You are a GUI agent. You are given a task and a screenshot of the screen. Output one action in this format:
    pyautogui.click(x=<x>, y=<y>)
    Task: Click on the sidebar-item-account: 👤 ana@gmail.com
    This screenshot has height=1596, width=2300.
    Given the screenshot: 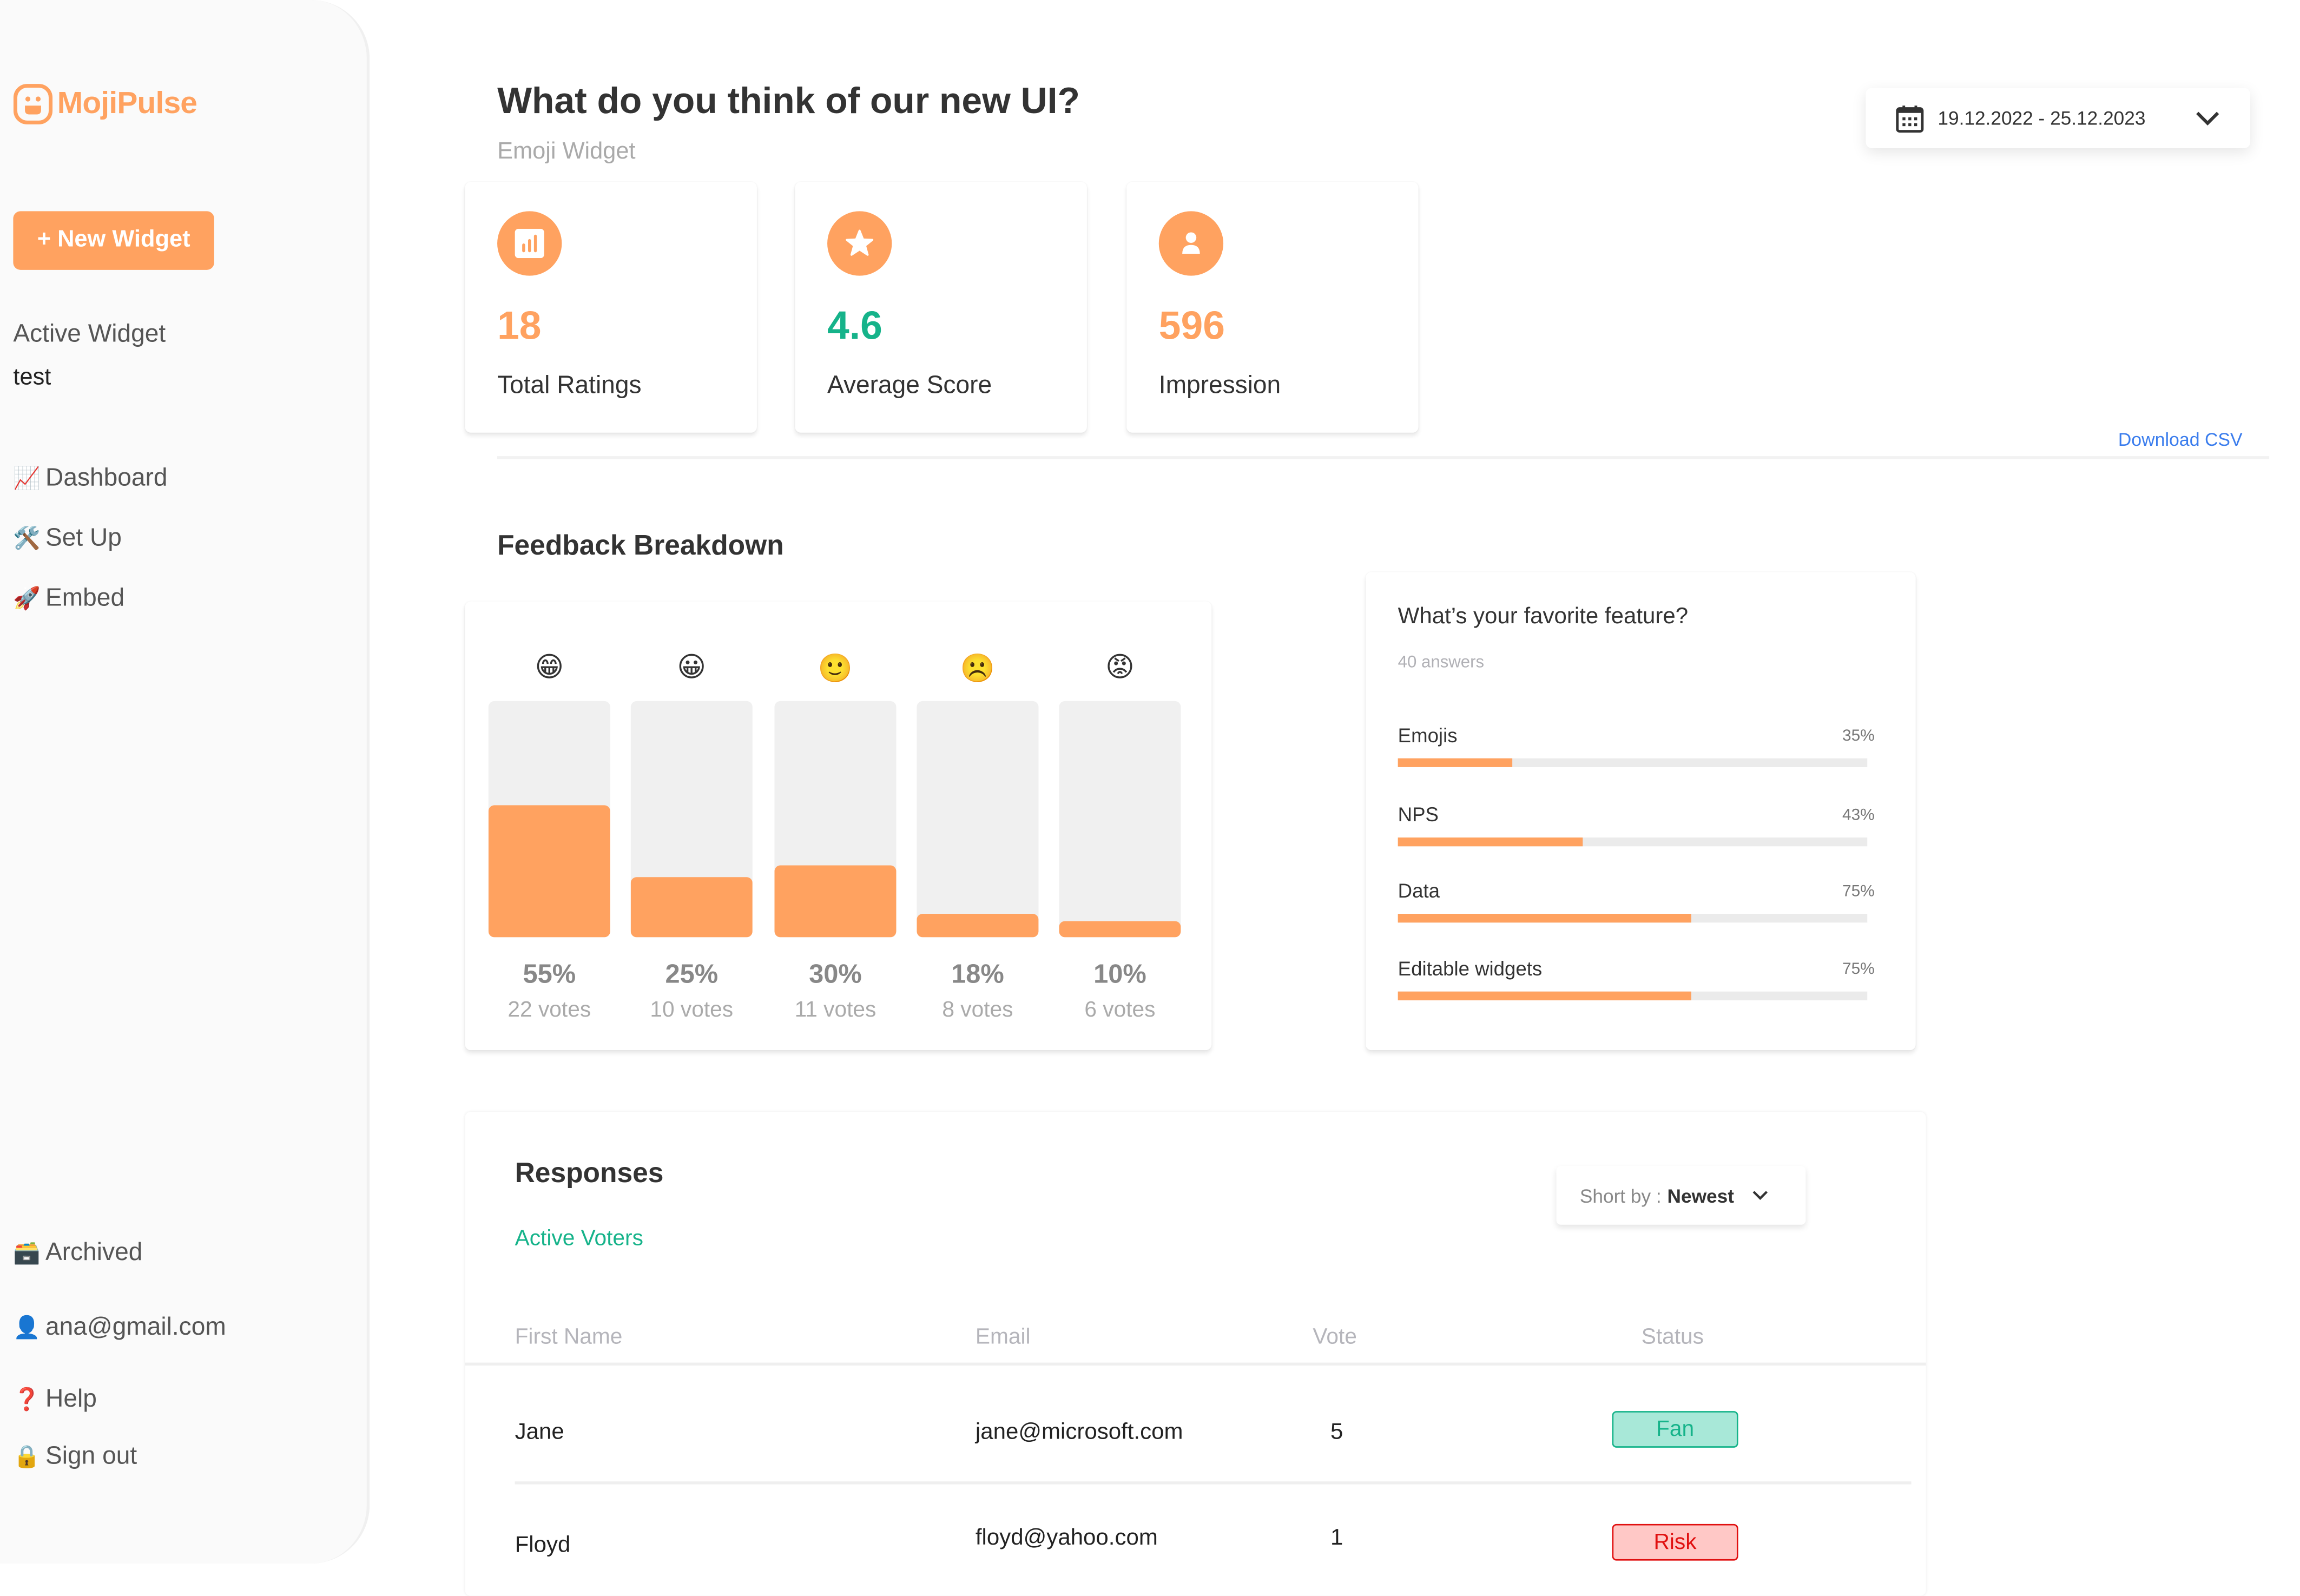 What is the action you would take?
    pyautogui.click(x=119, y=1327)
    